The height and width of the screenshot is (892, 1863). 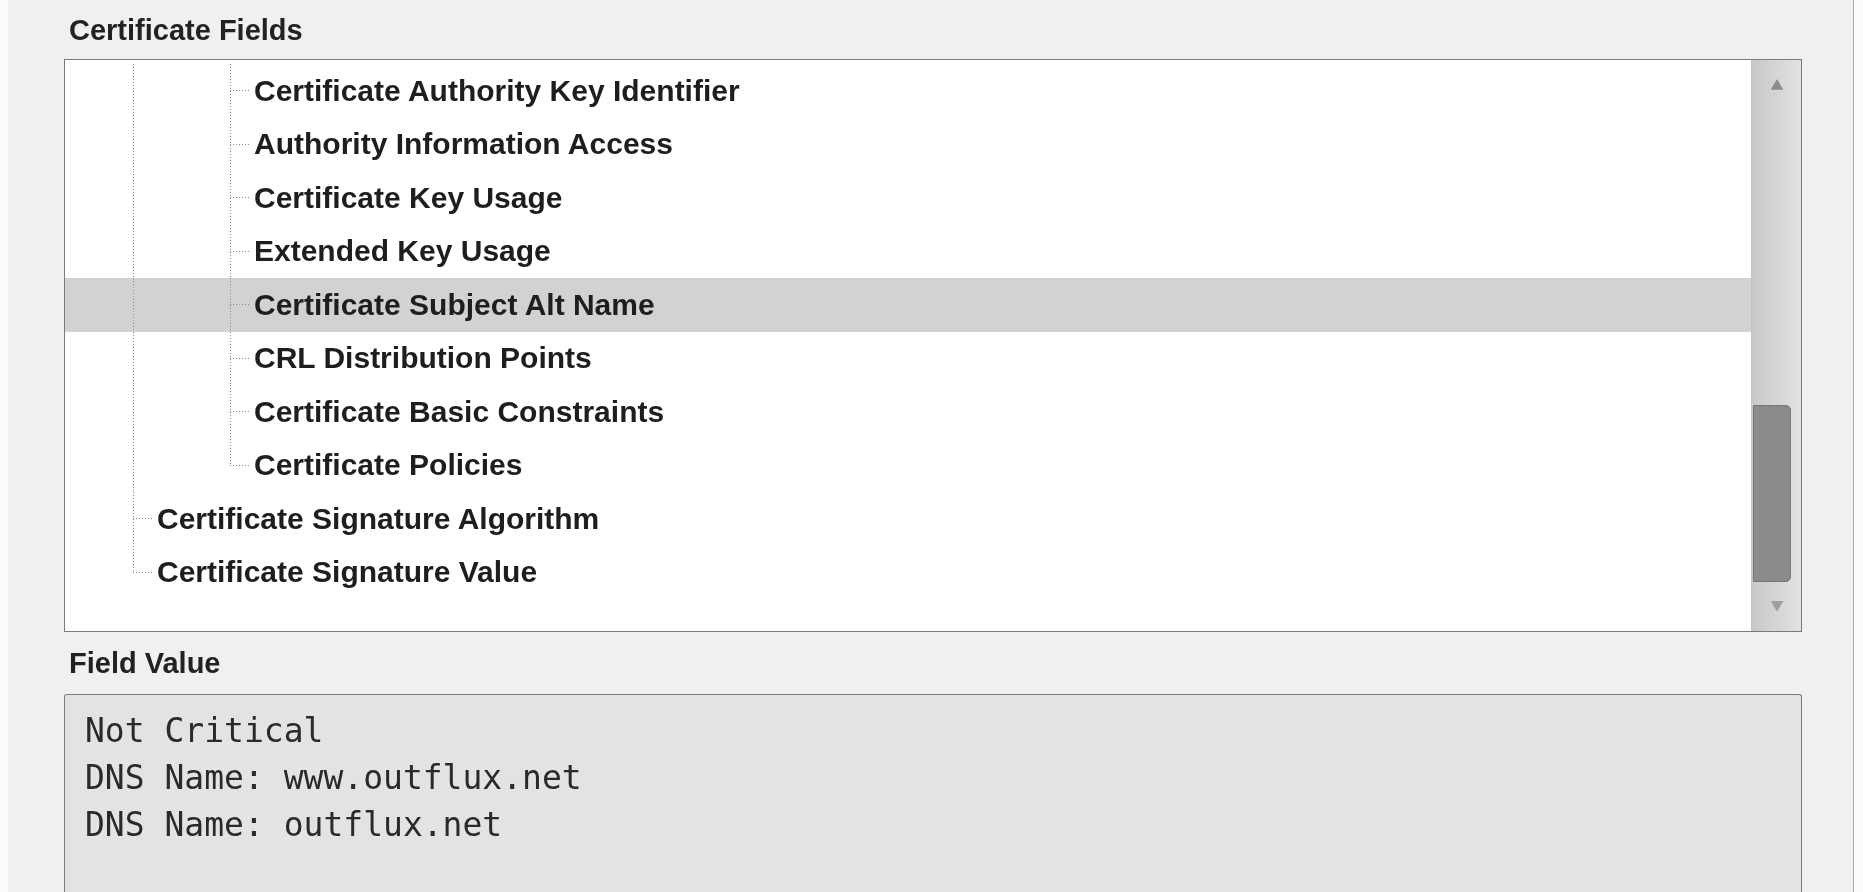 What do you see at coordinates (908, 572) in the screenshot?
I see `tree-item: Certificate Signature Value` at bounding box center [908, 572].